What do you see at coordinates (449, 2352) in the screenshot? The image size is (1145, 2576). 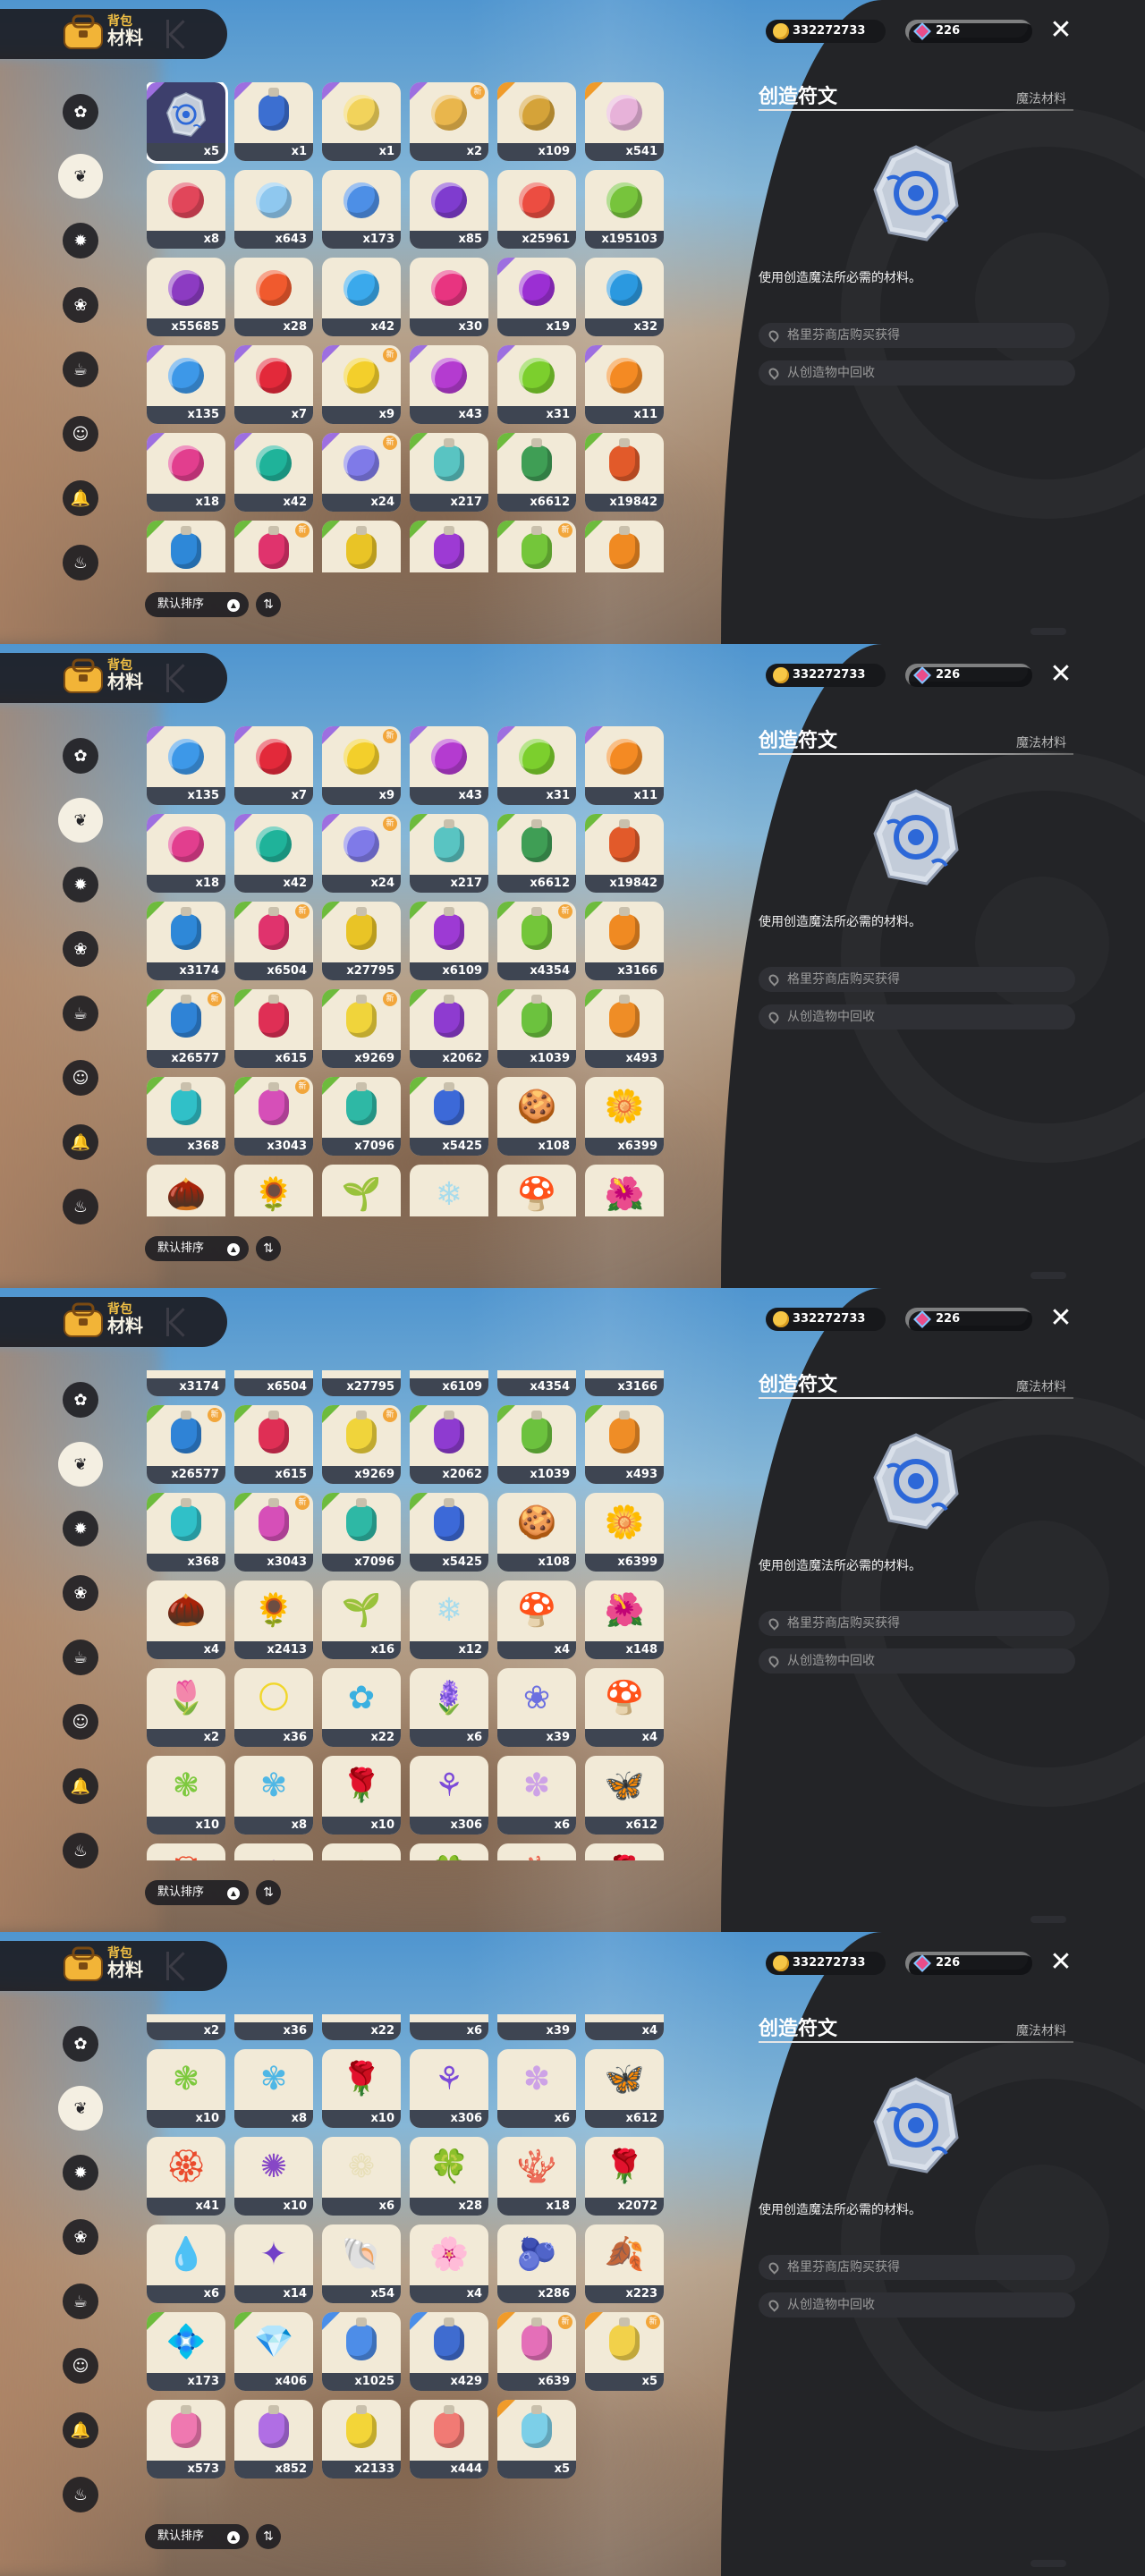 I see `item-slot: x429` at bounding box center [449, 2352].